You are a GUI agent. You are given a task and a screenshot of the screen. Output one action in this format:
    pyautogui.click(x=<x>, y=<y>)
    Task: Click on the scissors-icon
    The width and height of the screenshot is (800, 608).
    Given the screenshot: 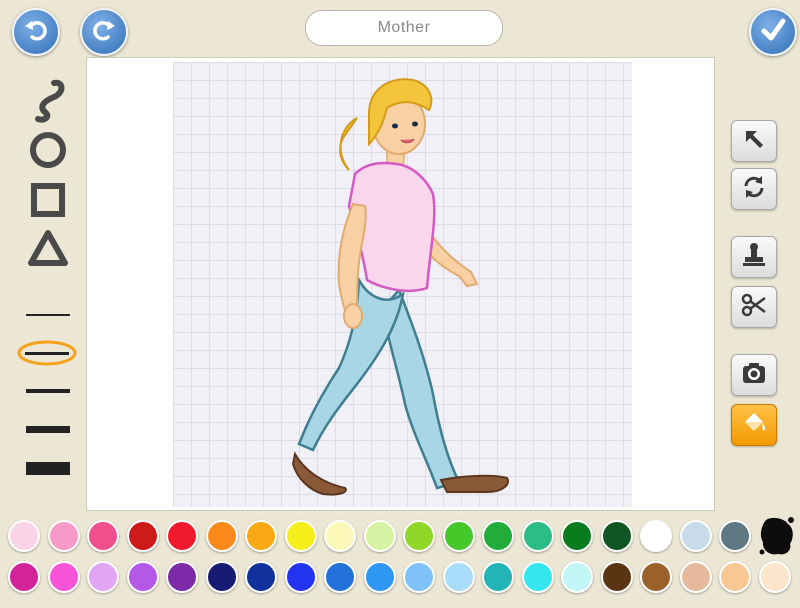 What is the action you would take?
    pyautogui.click(x=754, y=307)
    